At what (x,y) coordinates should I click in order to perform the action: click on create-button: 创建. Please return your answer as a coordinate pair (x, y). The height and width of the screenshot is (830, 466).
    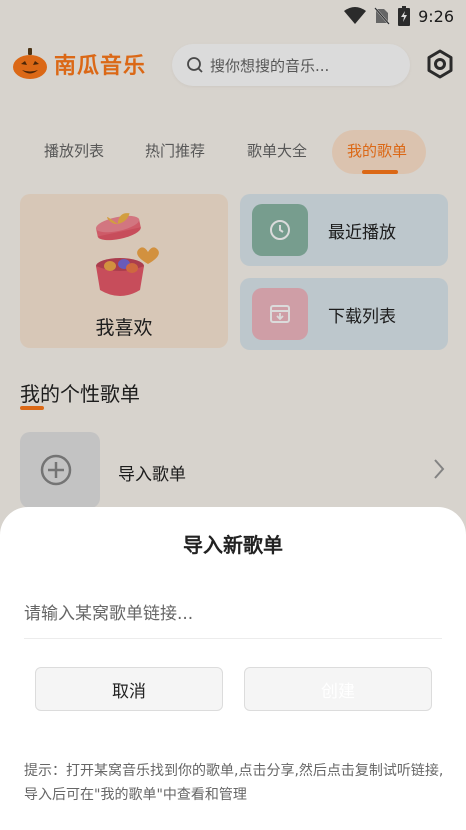
    Looking at the image, I should click on (338, 689).